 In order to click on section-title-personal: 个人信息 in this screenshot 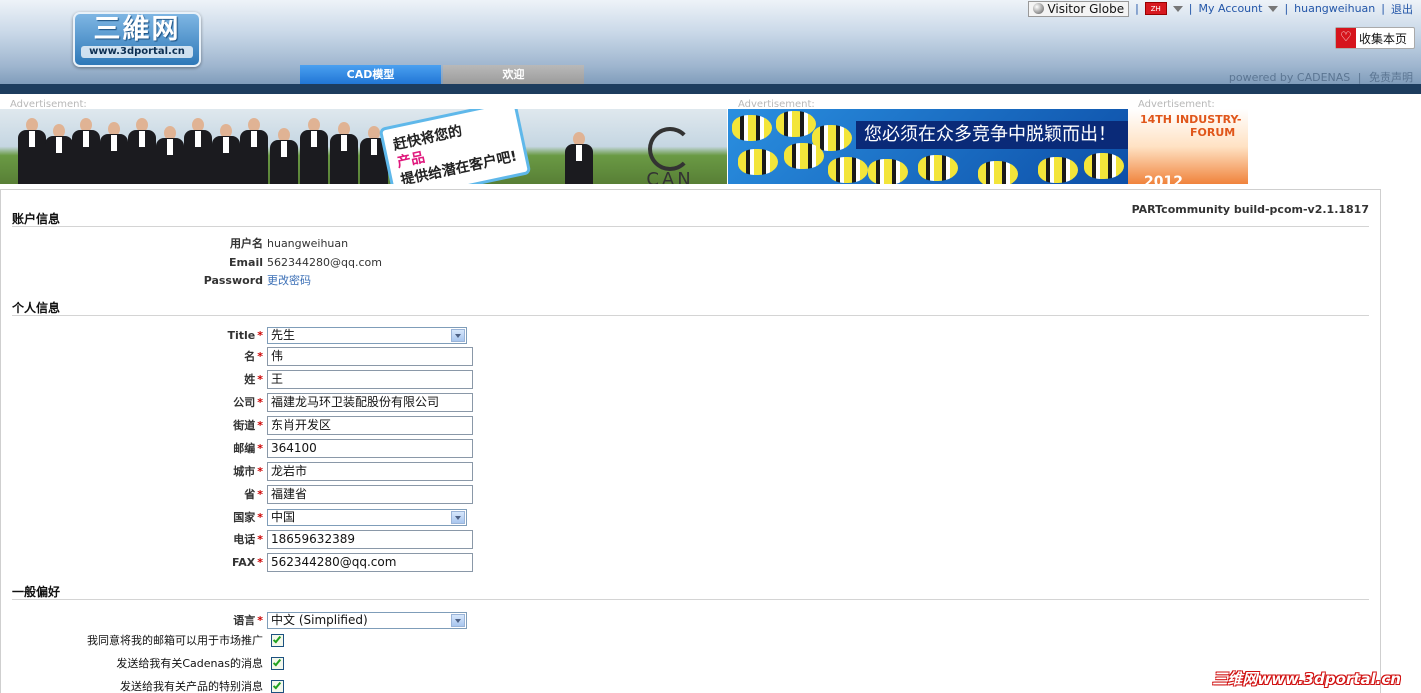, I will do `click(690, 307)`.